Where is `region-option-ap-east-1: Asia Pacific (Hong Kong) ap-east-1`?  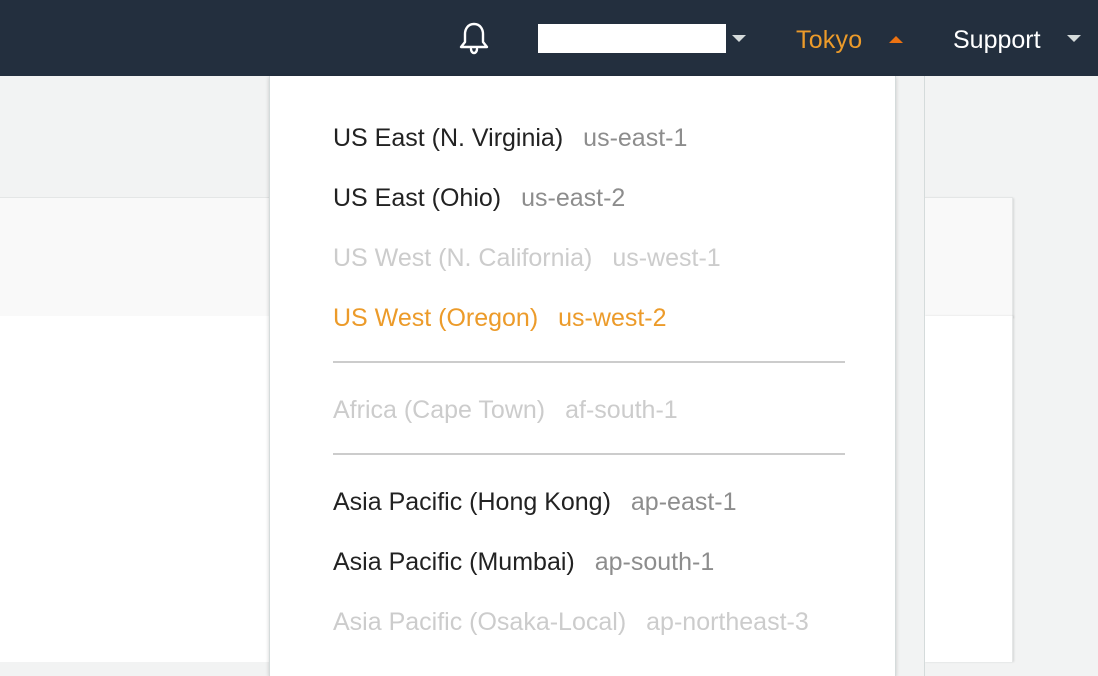 region-option-ap-east-1: Asia Pacific (Hong Kong) ap-east-1 is located at coordinates (535, 502).